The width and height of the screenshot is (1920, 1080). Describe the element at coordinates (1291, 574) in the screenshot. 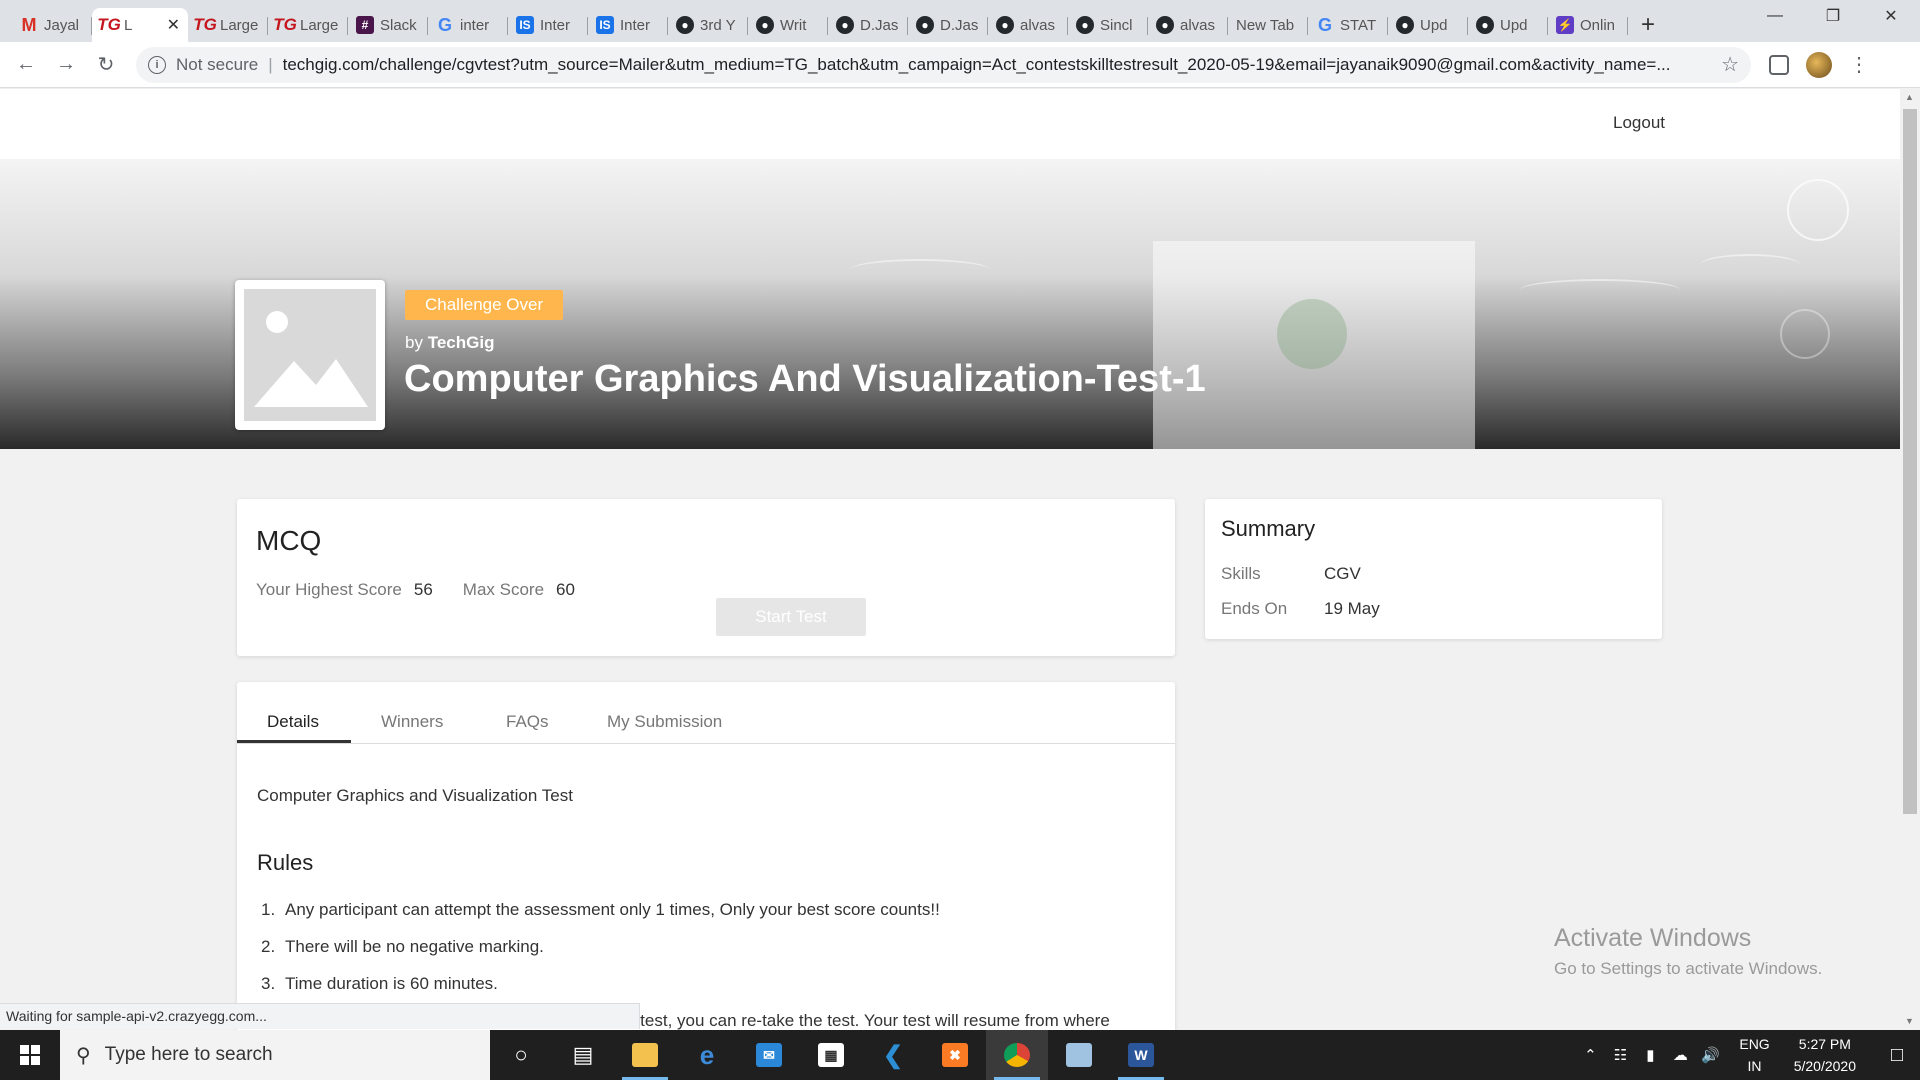

I see `summary-skills-row: Skills CGV` at that location.